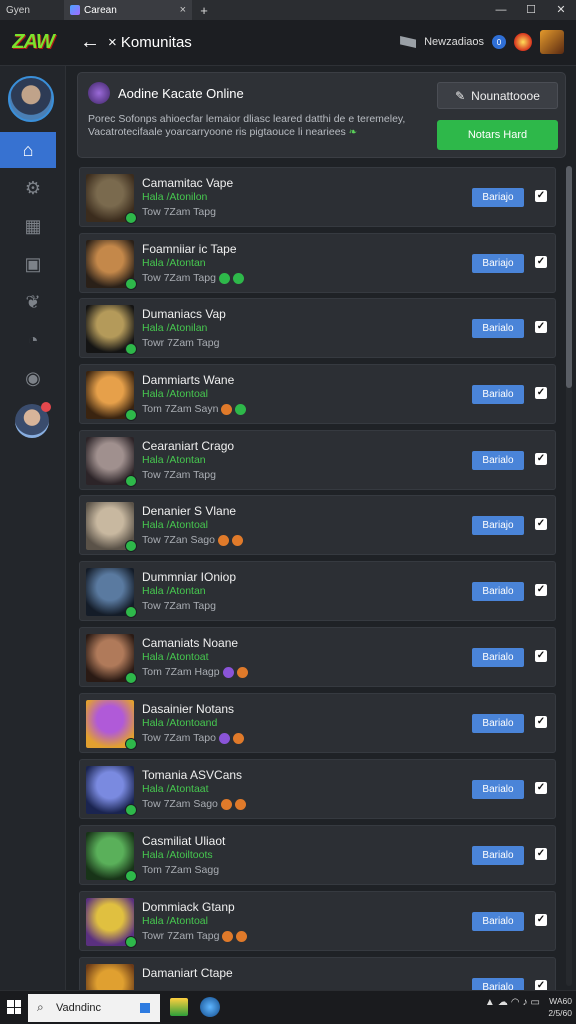 Image resolution: width=576 pixels, height=1024 pixels. Describe the element at coordinates (190, 643) in the screenshot. I see `member-name: Camaniats Noane` at that location.